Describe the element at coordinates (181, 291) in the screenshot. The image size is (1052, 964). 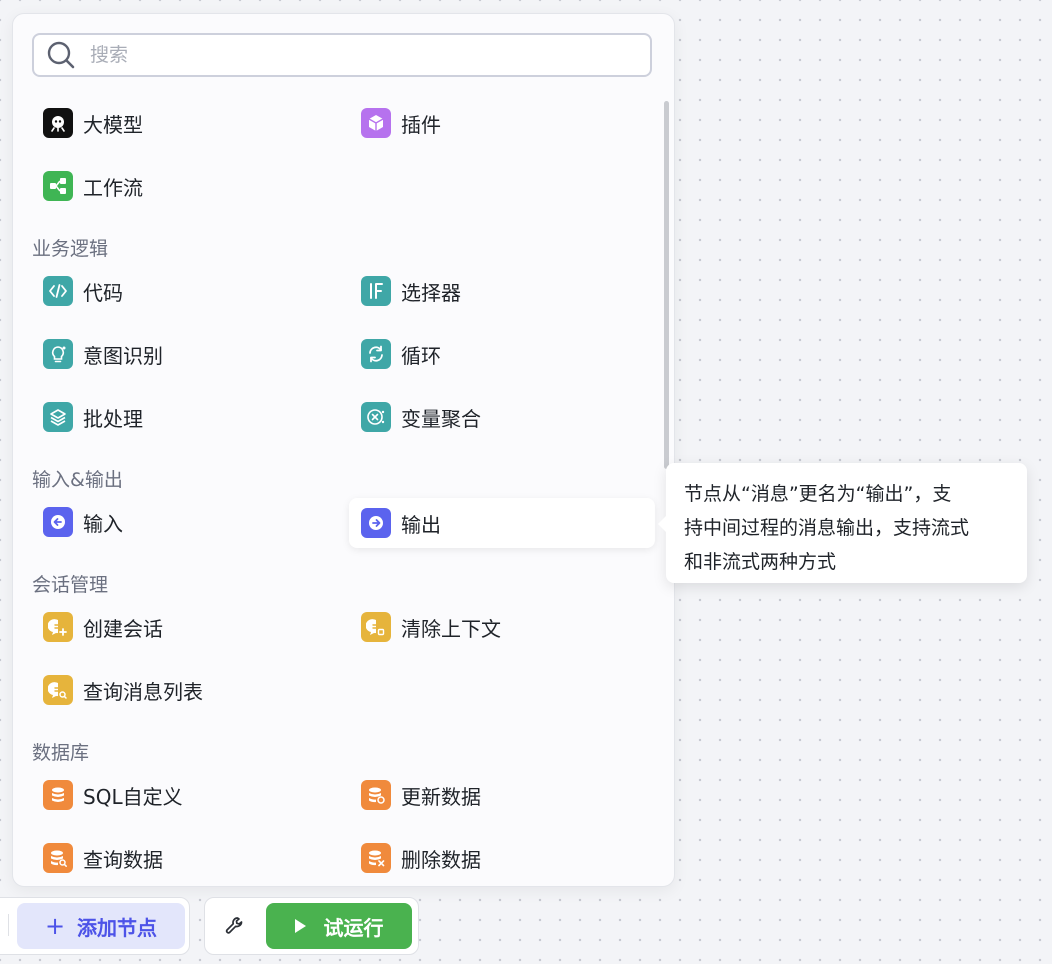
I see `node-item-code: 代码` at that location.